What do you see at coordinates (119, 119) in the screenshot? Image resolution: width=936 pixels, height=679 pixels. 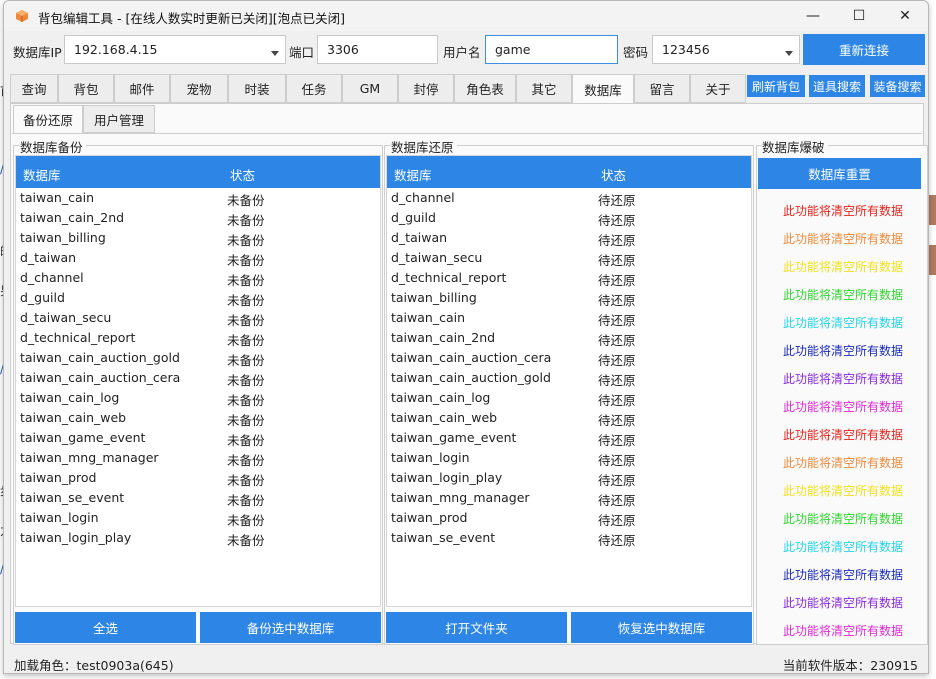 I see `subtab-user-management: 用户管理` at bounding box center [119, 119].